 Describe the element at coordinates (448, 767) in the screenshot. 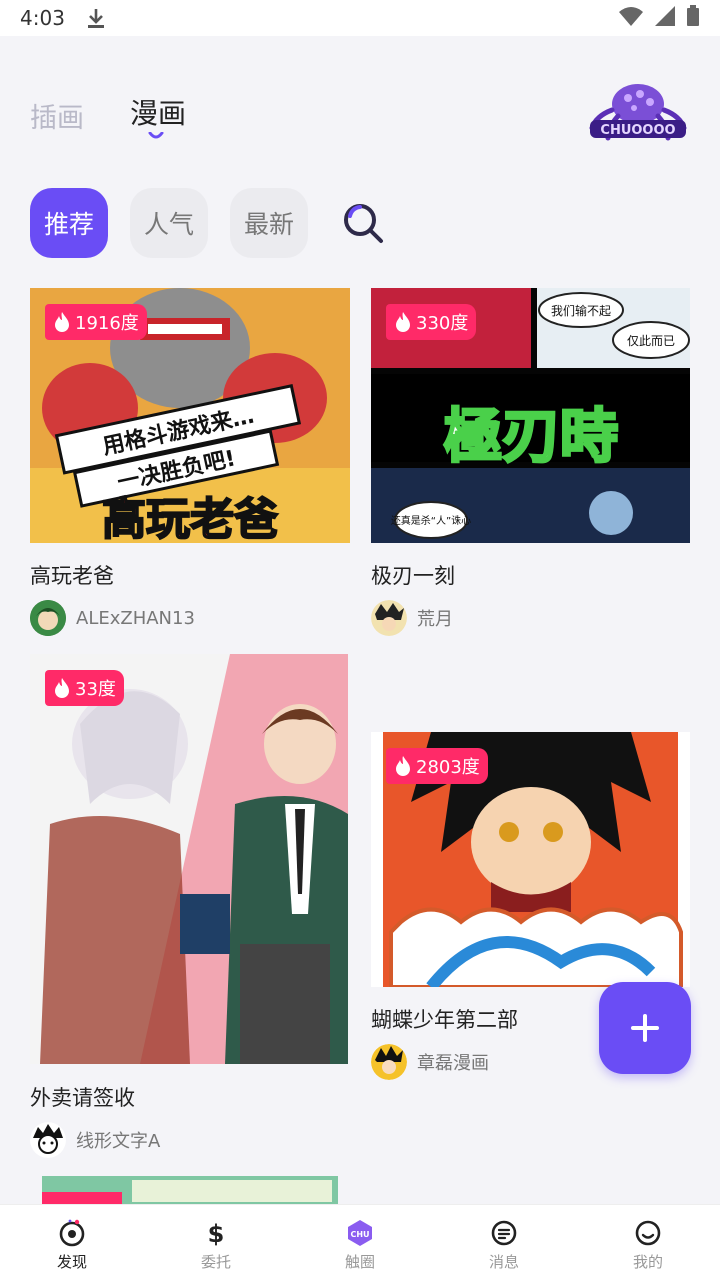

I see `heat-value: 2803度` at that location.